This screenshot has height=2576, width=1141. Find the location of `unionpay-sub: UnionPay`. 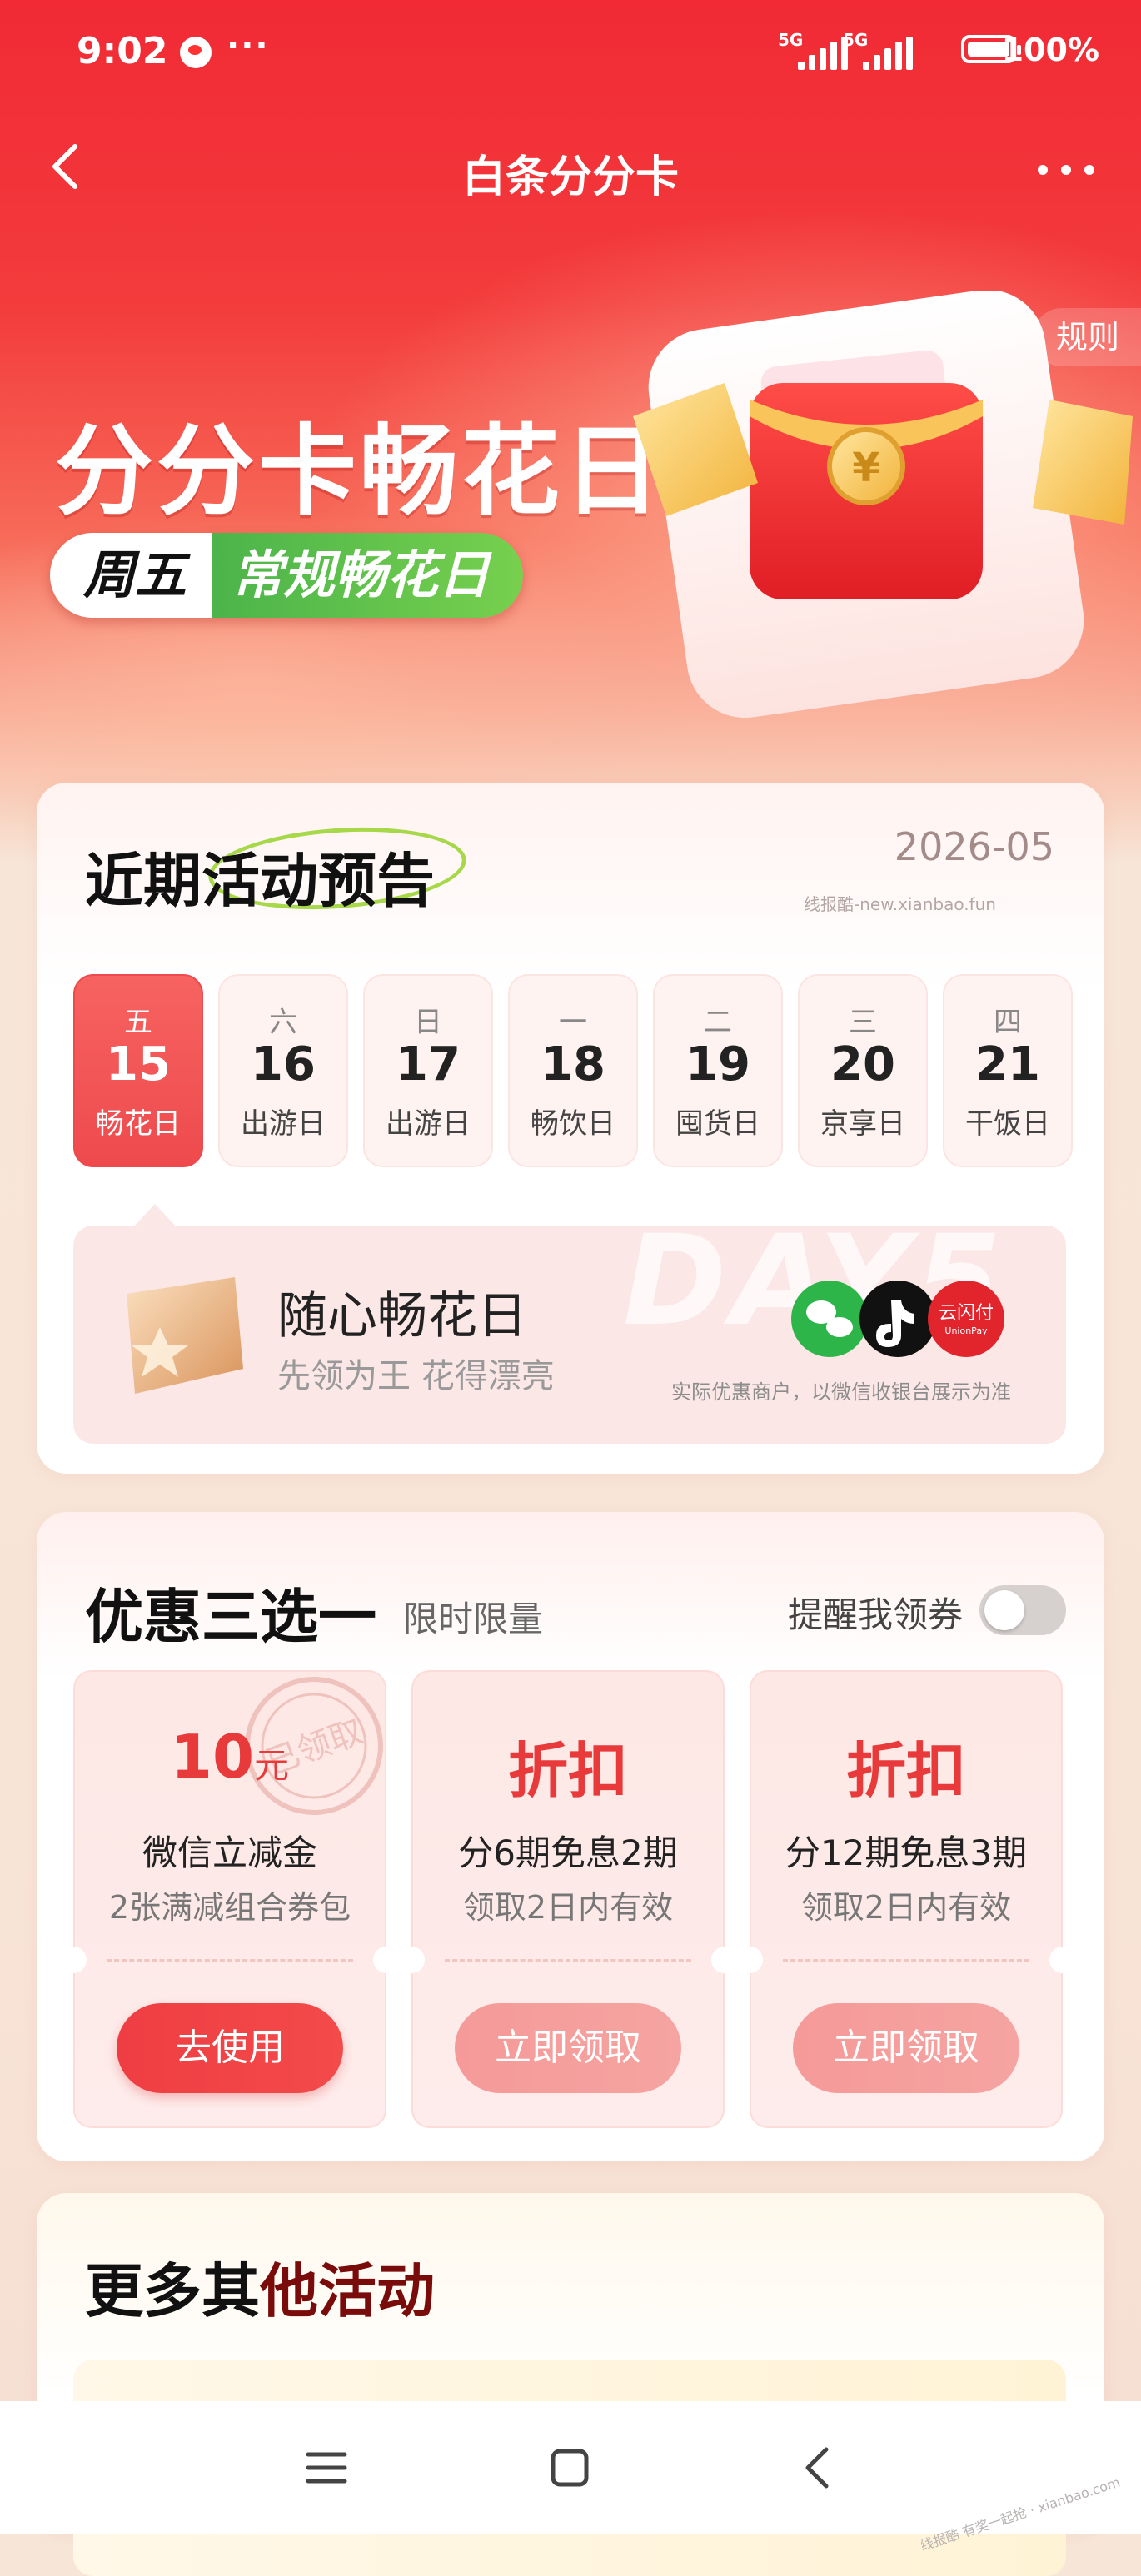

unionpay-sub: UnionPay is located at coordinates (966, 1330).